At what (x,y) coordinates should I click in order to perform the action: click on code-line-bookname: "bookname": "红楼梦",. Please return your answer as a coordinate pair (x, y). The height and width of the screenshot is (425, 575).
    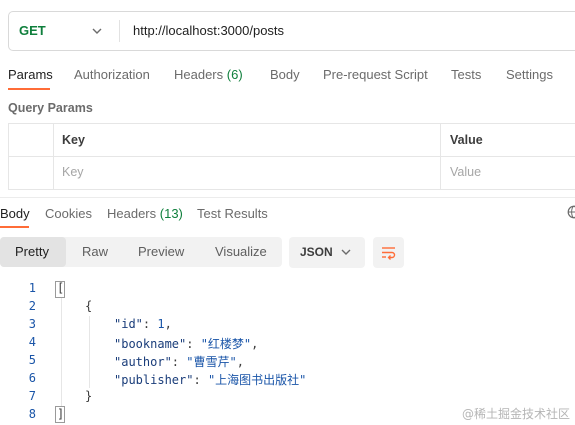
    Looking at the image, I should click on (186, 344).